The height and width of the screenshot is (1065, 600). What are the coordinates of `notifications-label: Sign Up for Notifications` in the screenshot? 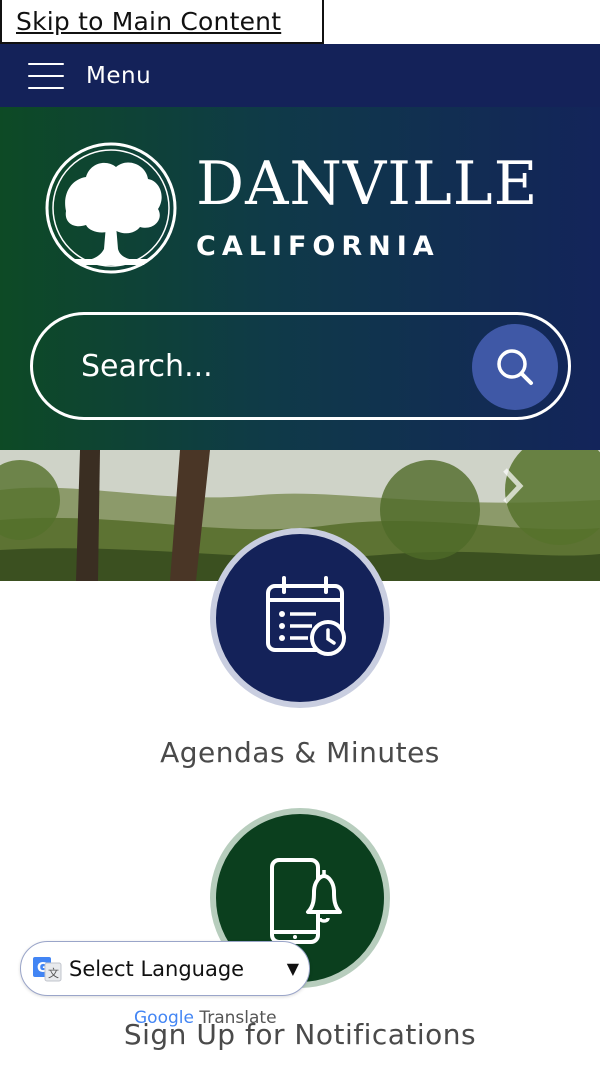 It's located at (300, 1034).